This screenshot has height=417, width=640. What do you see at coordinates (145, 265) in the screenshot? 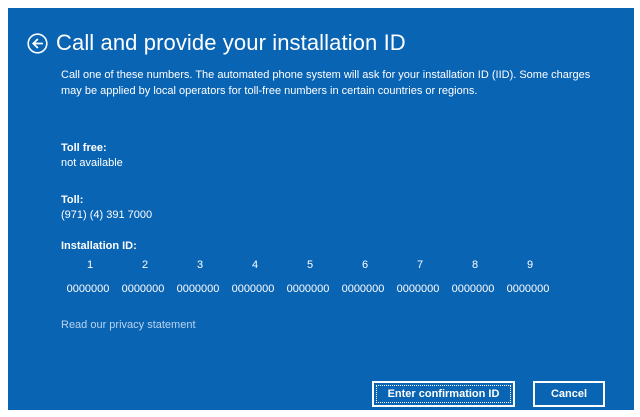
I see `id-group-number: 2` at bounding box center [145, 265].